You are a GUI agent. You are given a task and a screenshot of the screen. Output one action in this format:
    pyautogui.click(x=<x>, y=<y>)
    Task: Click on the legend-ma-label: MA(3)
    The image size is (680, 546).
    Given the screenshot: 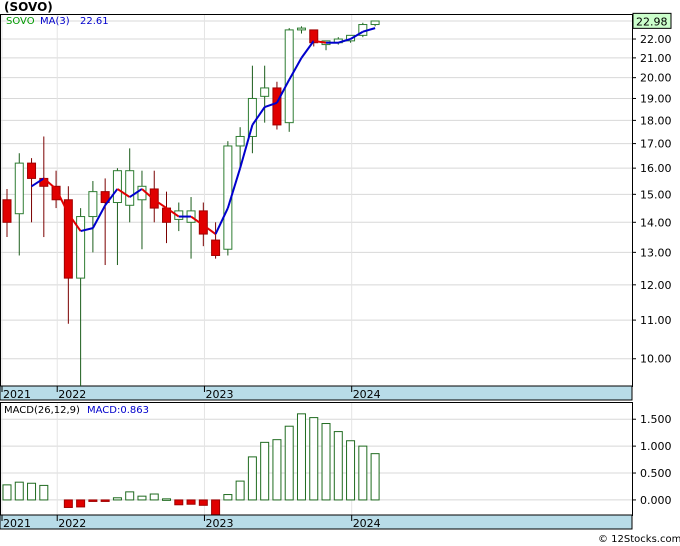 What is the action you would take?
    pyautogui.click(x=55, y=21)
    